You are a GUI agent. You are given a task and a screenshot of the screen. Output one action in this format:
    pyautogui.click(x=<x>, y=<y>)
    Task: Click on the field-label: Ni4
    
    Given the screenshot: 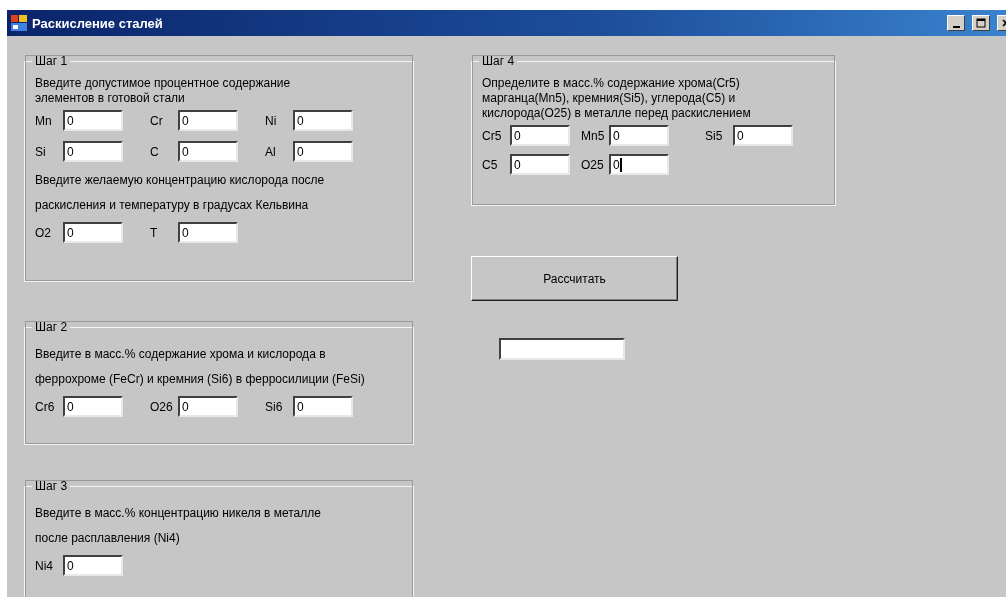 What is the action you would take?
    pyautogui.click(x=44, y=565)
    